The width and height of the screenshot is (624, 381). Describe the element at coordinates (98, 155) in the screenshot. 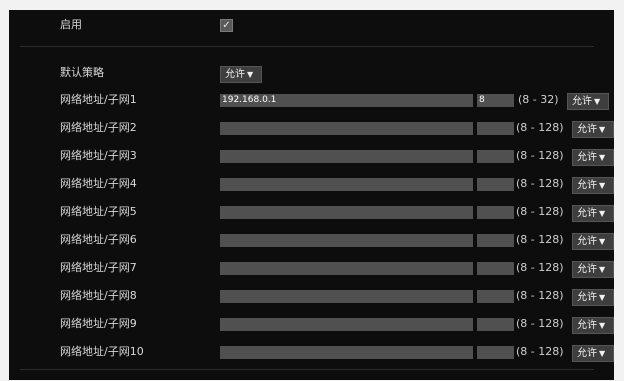

I see `subnet-label: 网络地址/子网3` at that location.